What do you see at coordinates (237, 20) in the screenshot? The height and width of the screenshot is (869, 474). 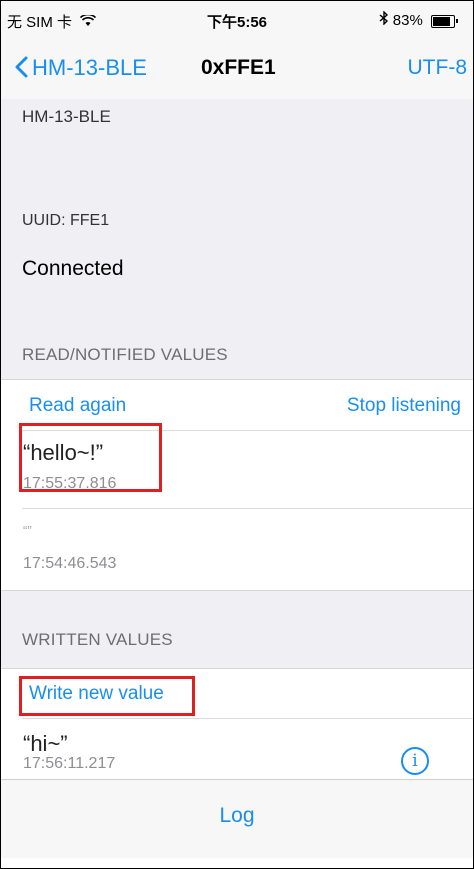 I see `status-bar: 无 SIM 卡 下午5:56 83%` at bounding box center [237, 20].